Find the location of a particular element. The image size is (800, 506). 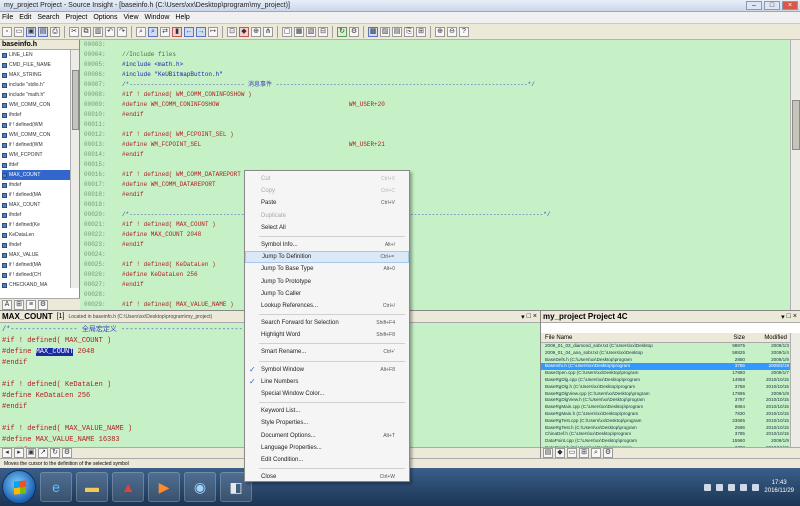

call-graph-icon: ⋔ is located at coordinates (268, 31).